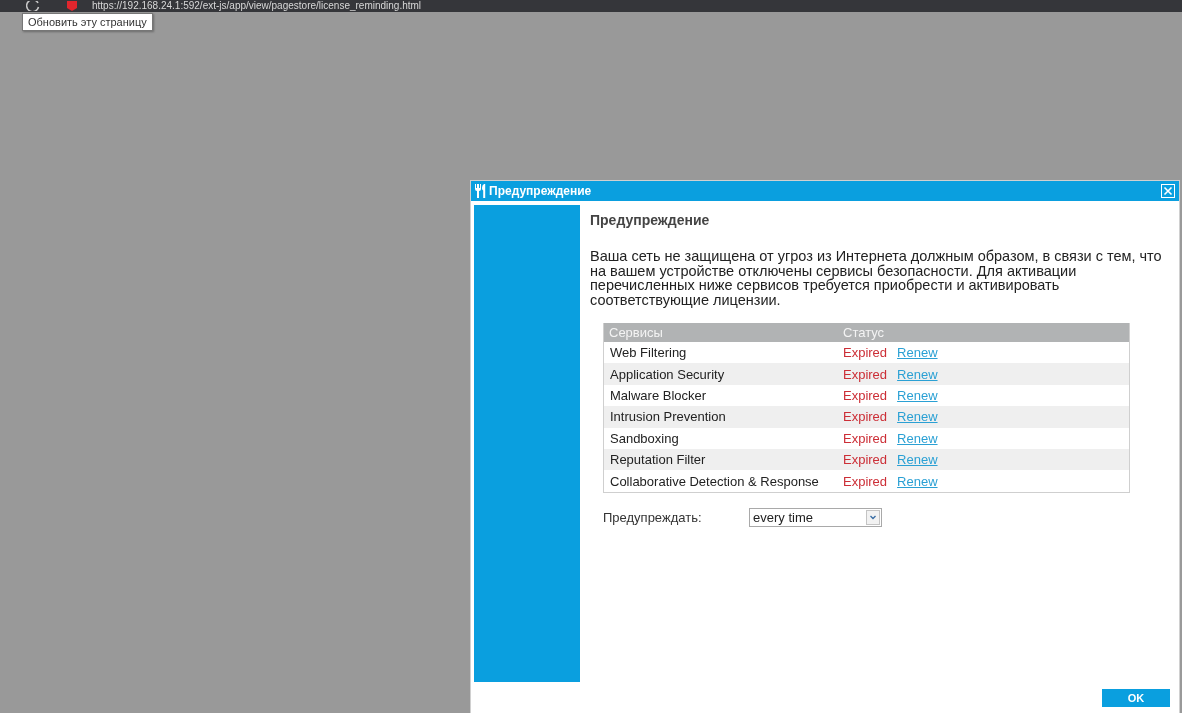  Describe the element at coordinates (636, 332) in the screenshot. I see `column-header: Сервисы` at that location.